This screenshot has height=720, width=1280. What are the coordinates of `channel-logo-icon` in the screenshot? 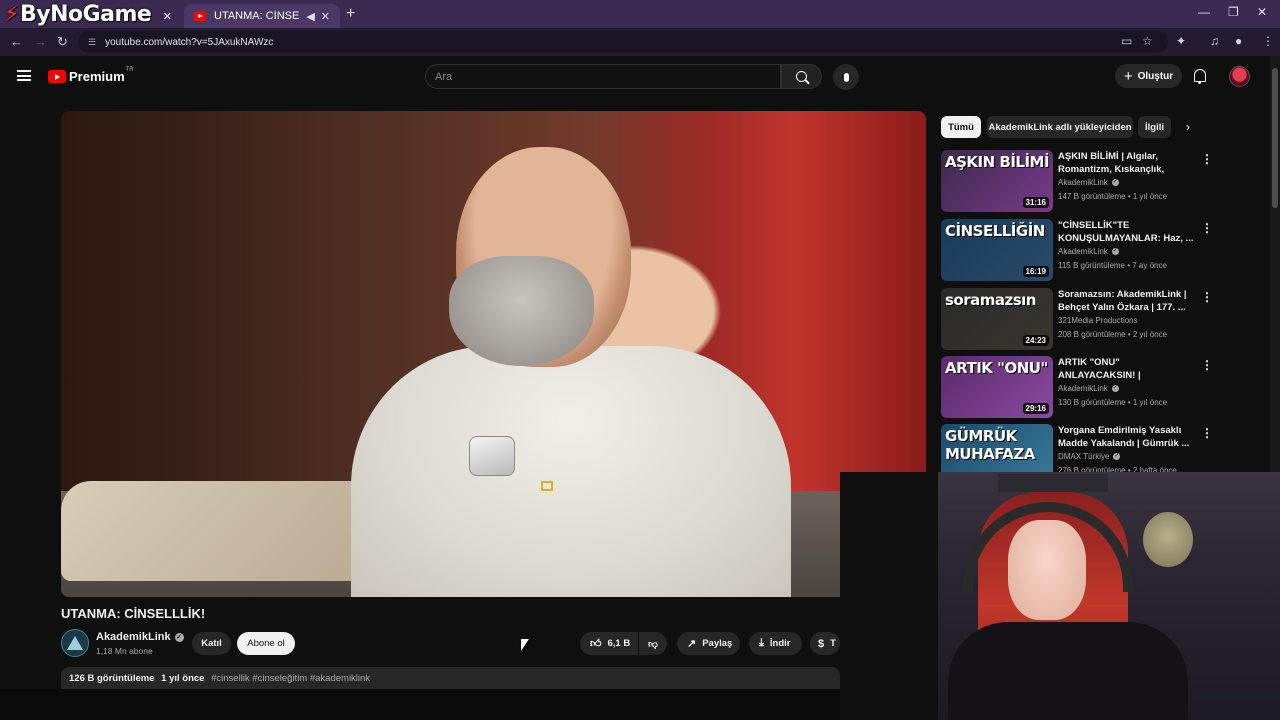 It's located at (75, 643).